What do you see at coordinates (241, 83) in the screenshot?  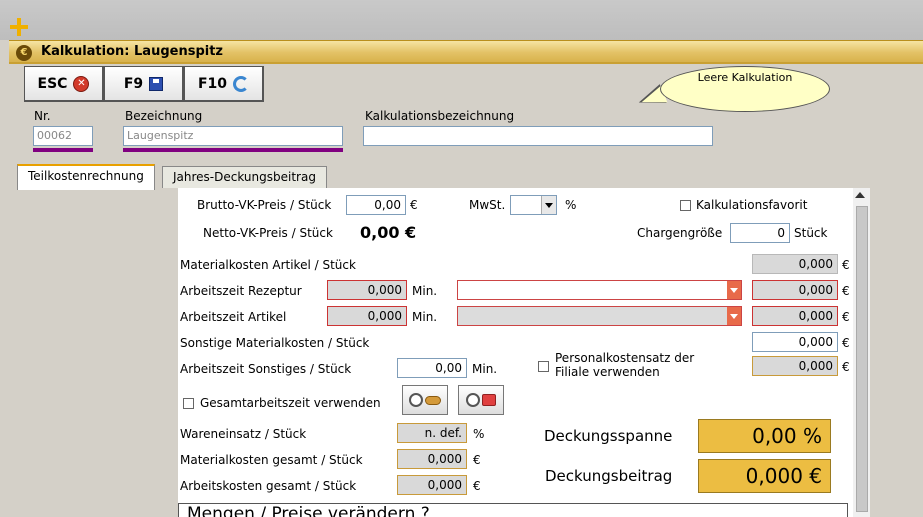 I see `refresh-icon` at bounding box center [241, 83].